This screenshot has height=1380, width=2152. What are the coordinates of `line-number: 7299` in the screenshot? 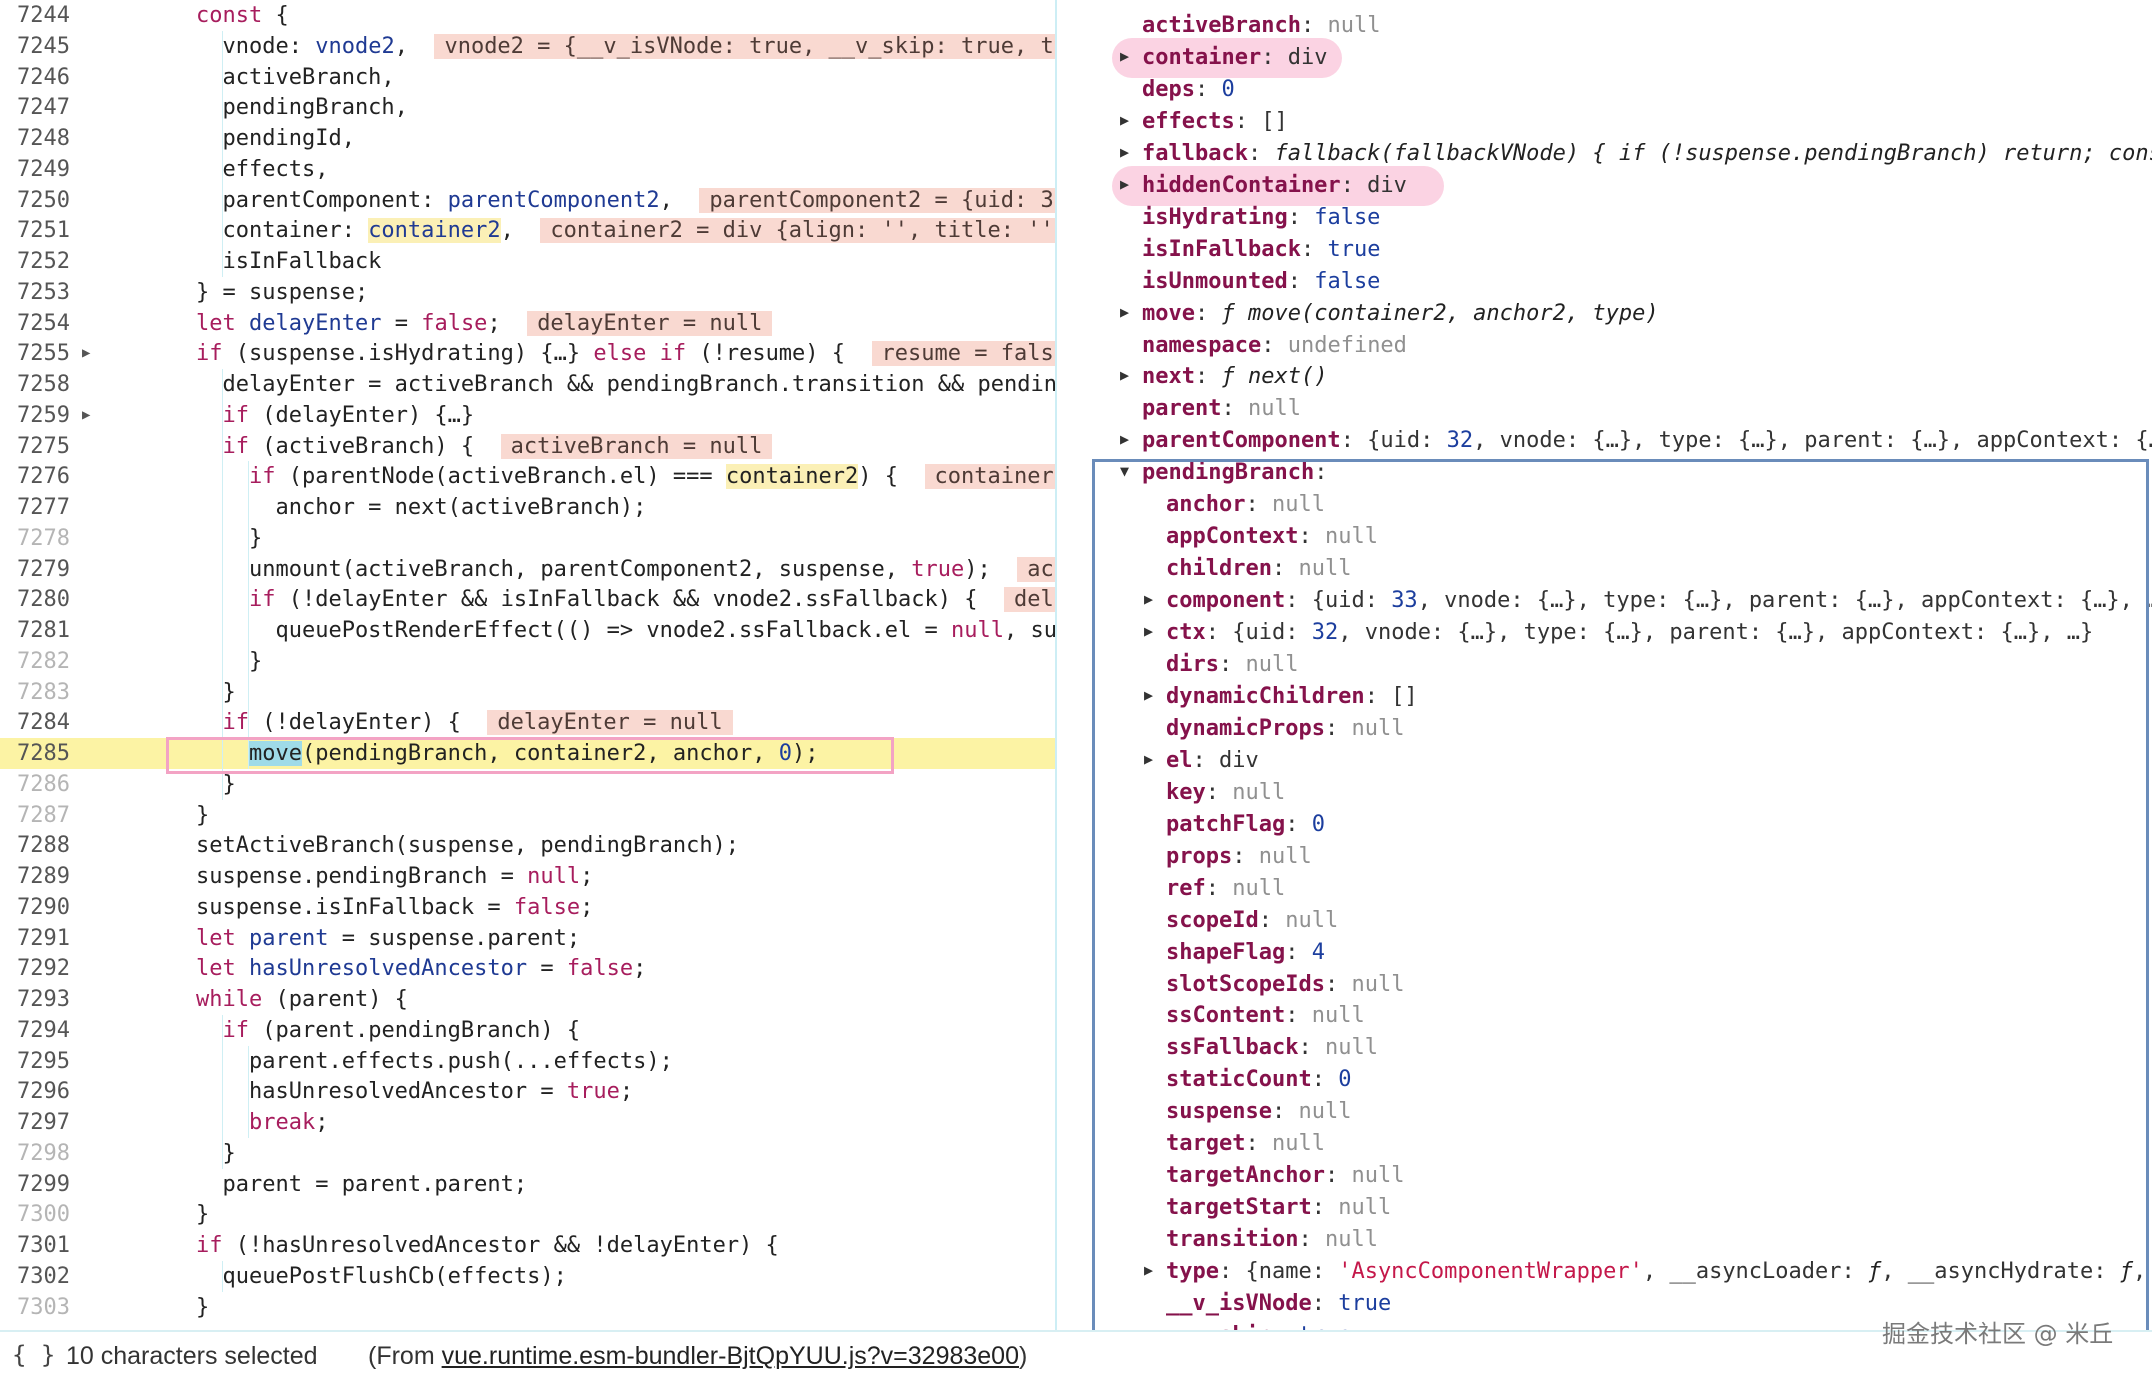 It's located at (35, 1184).